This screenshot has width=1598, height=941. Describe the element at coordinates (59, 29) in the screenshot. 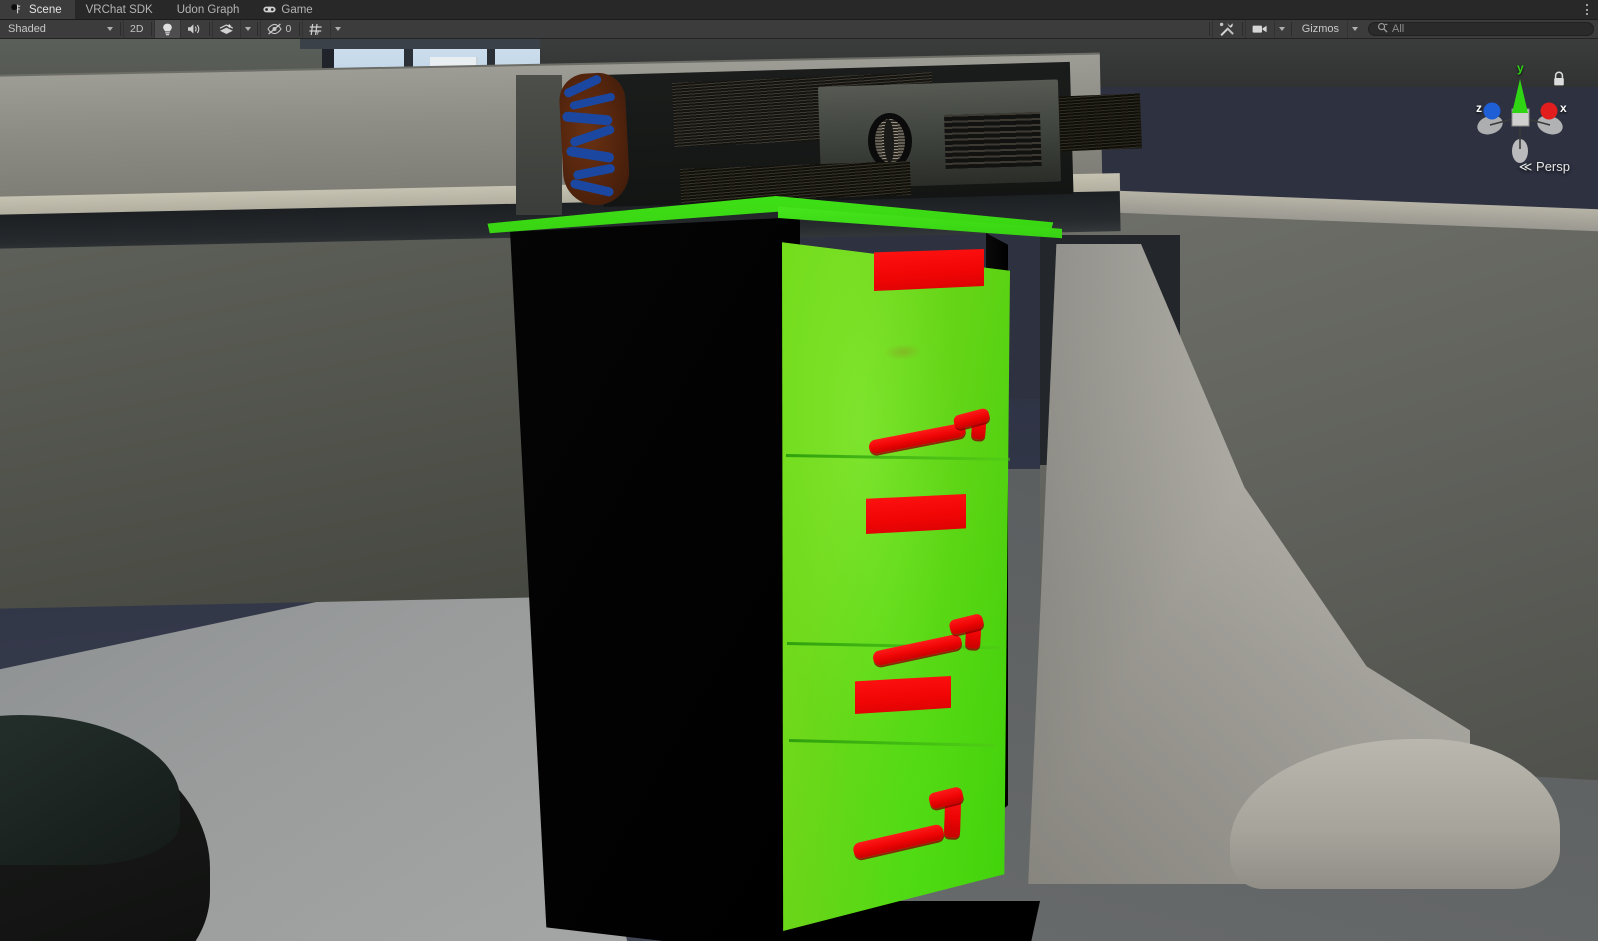

I see `draw-mode-dropdown: Shaded` at that location.